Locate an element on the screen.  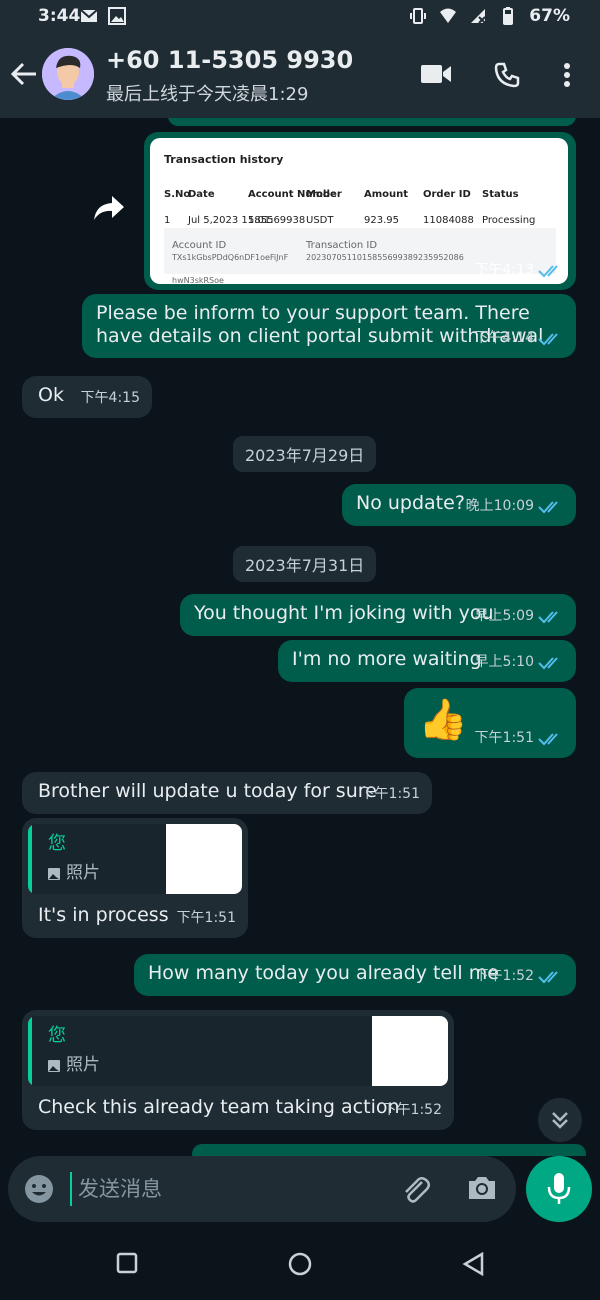
message-meta: 早上5:09 is located at coordinates (519, 616).